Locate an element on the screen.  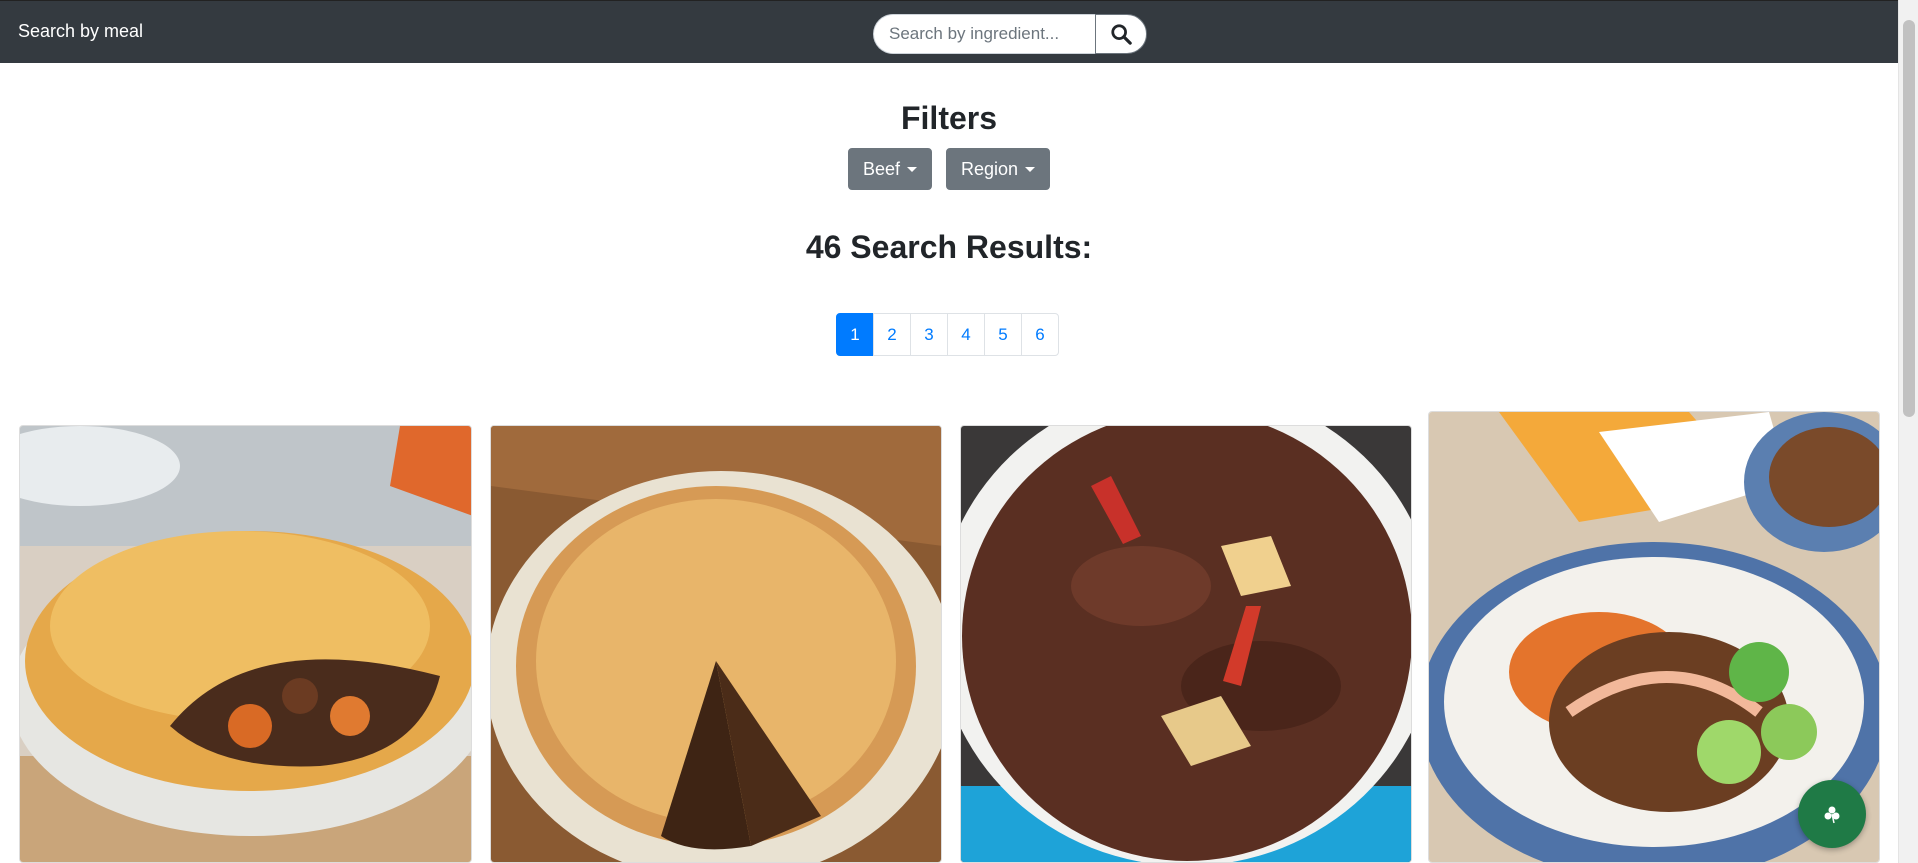
page-link-6: 6 is located at coordinates (1040, 334).